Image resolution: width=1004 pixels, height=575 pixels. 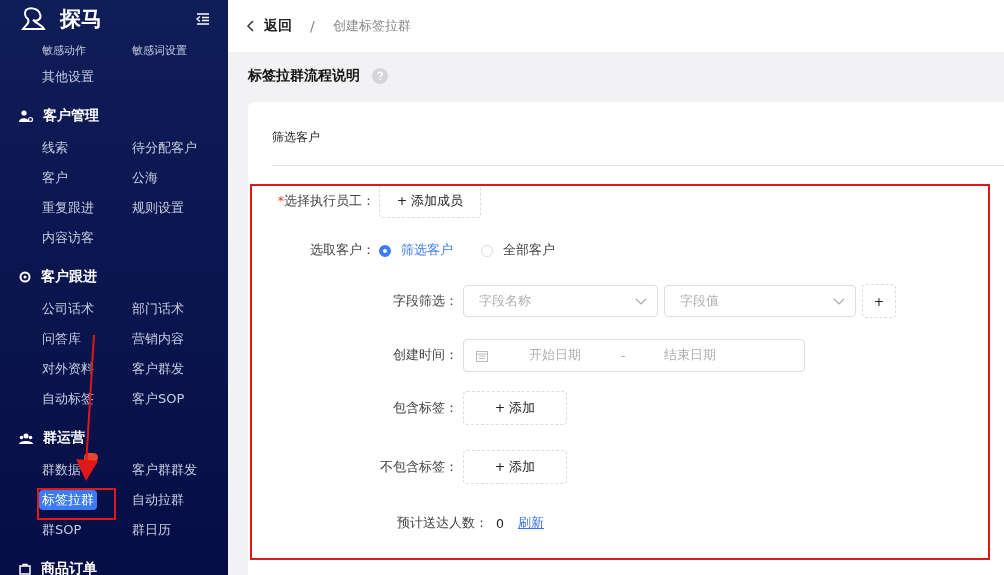 I want to click on menu-section-title: 客户跟进, so click(x=69, y=277).